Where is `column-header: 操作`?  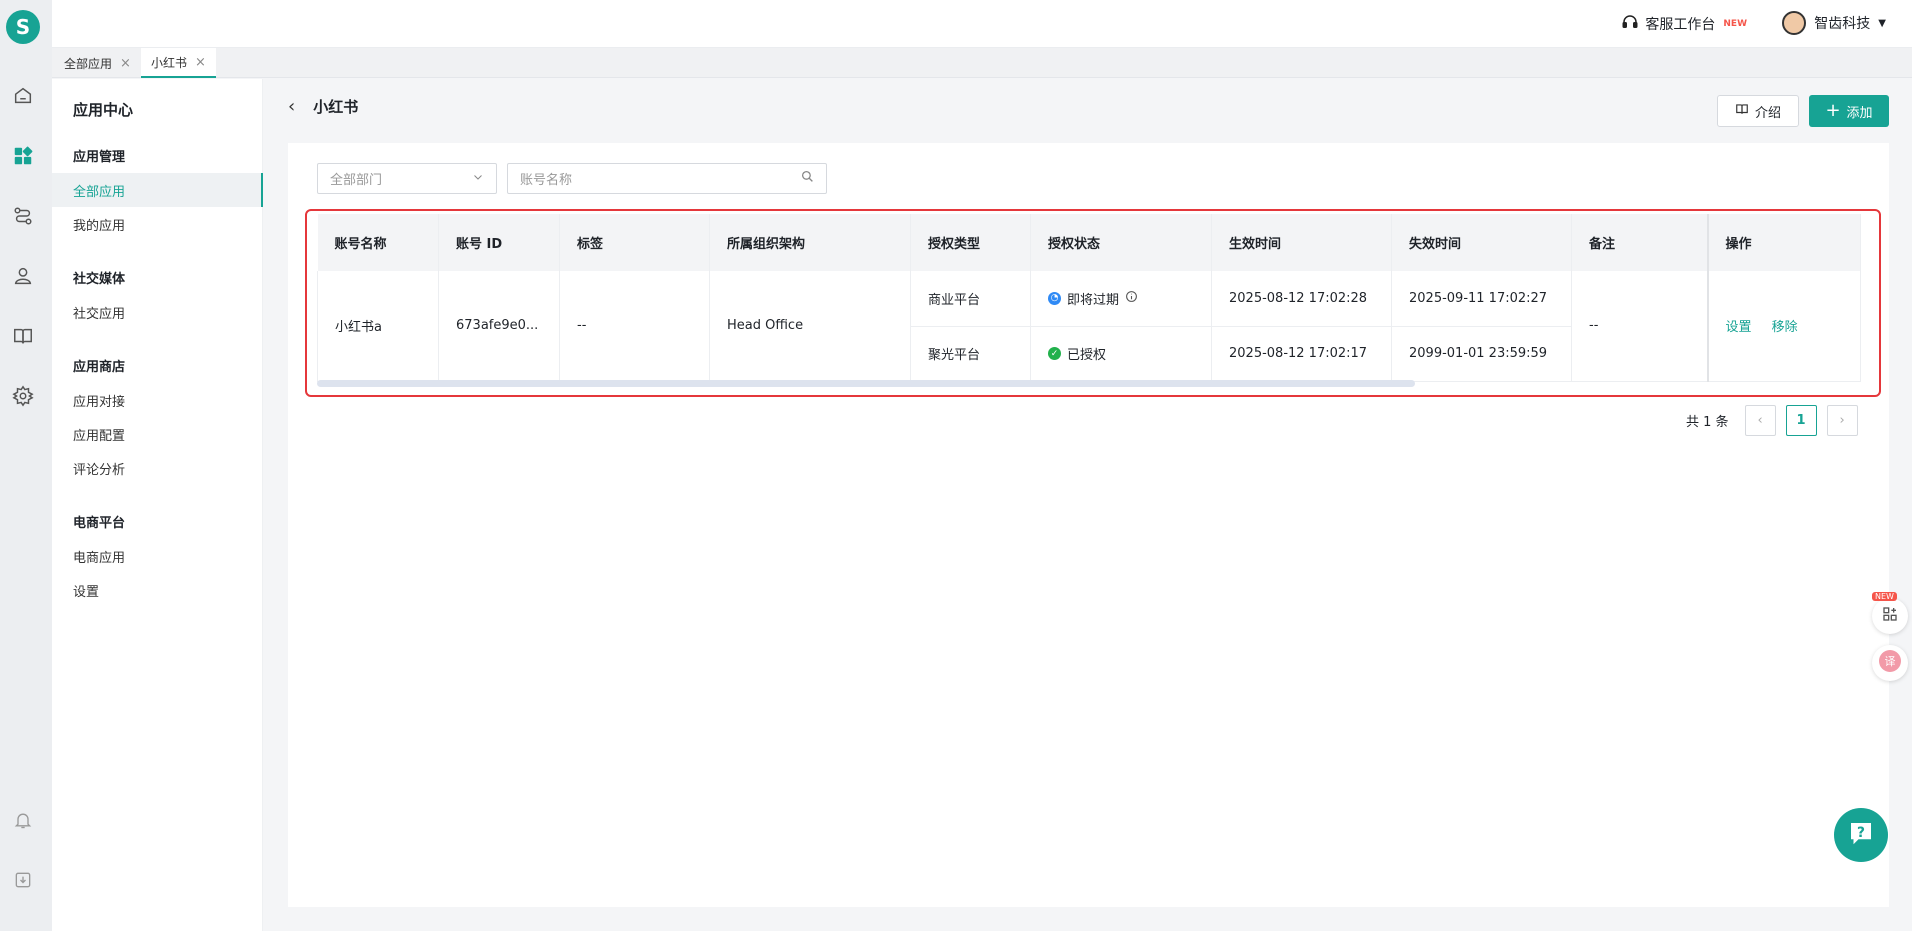
column-header: 操作 is located at coordinates (1783, 242).